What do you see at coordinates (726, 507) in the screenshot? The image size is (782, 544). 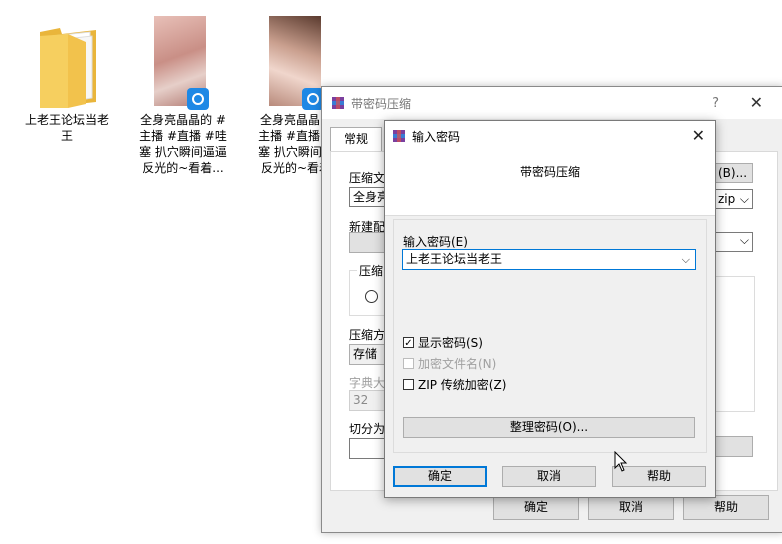 I see `help-button: 帮助` at bounding box center [726, 507].